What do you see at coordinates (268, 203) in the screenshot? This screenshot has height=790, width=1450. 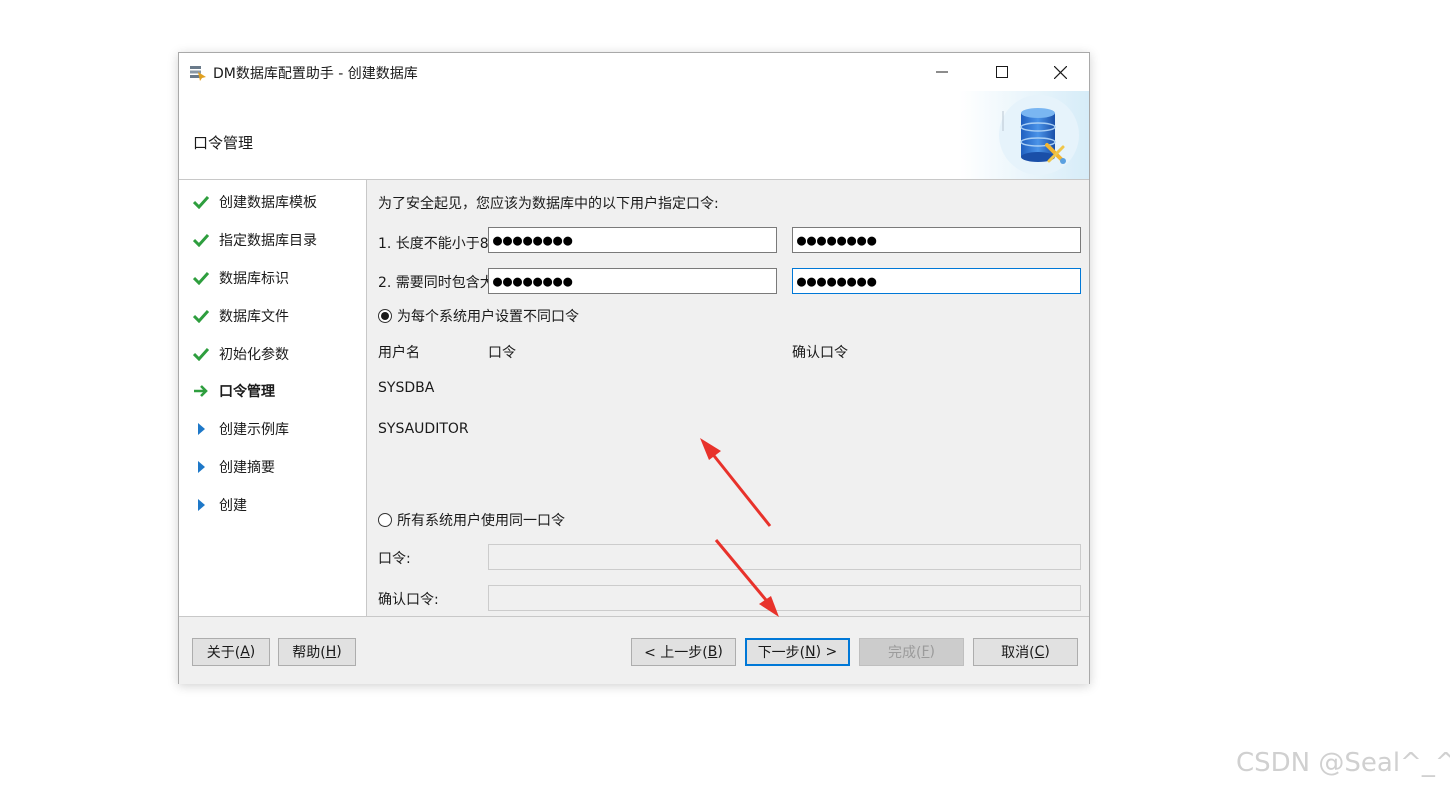 I see `step-label: 创建数据库模板` at bounding box center [268, 203].